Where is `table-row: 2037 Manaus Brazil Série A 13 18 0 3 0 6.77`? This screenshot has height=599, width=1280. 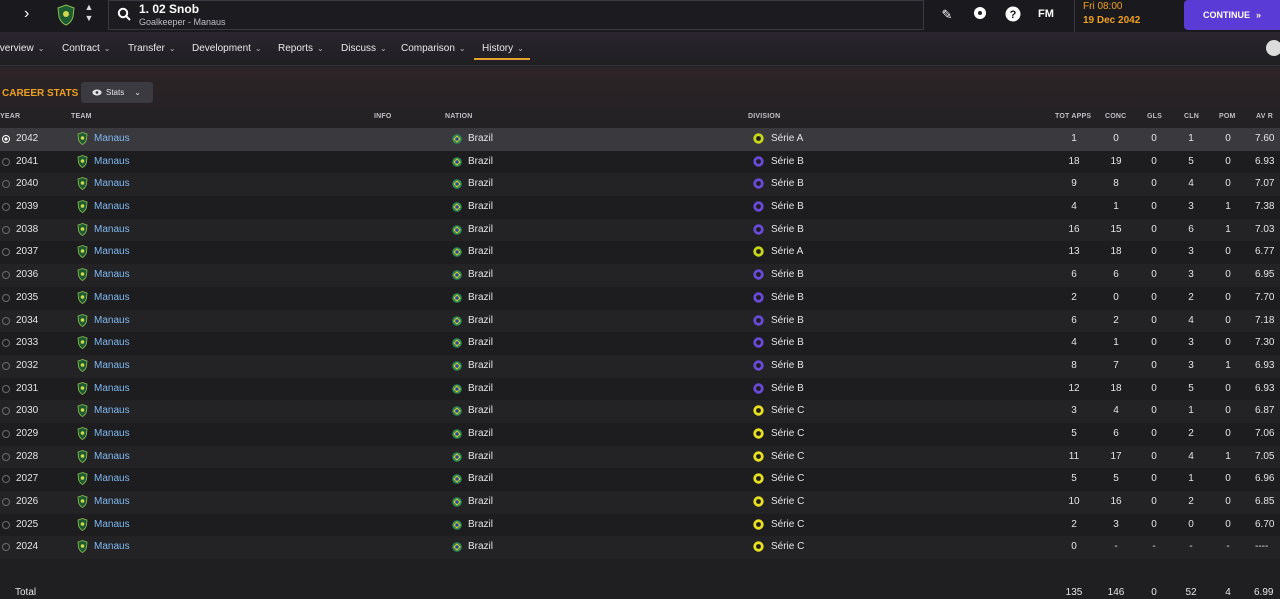 table-row: 2037 Manaus Brazil Série A 13 18 0 3 0 6.77 is located at coordinates (640, 253).